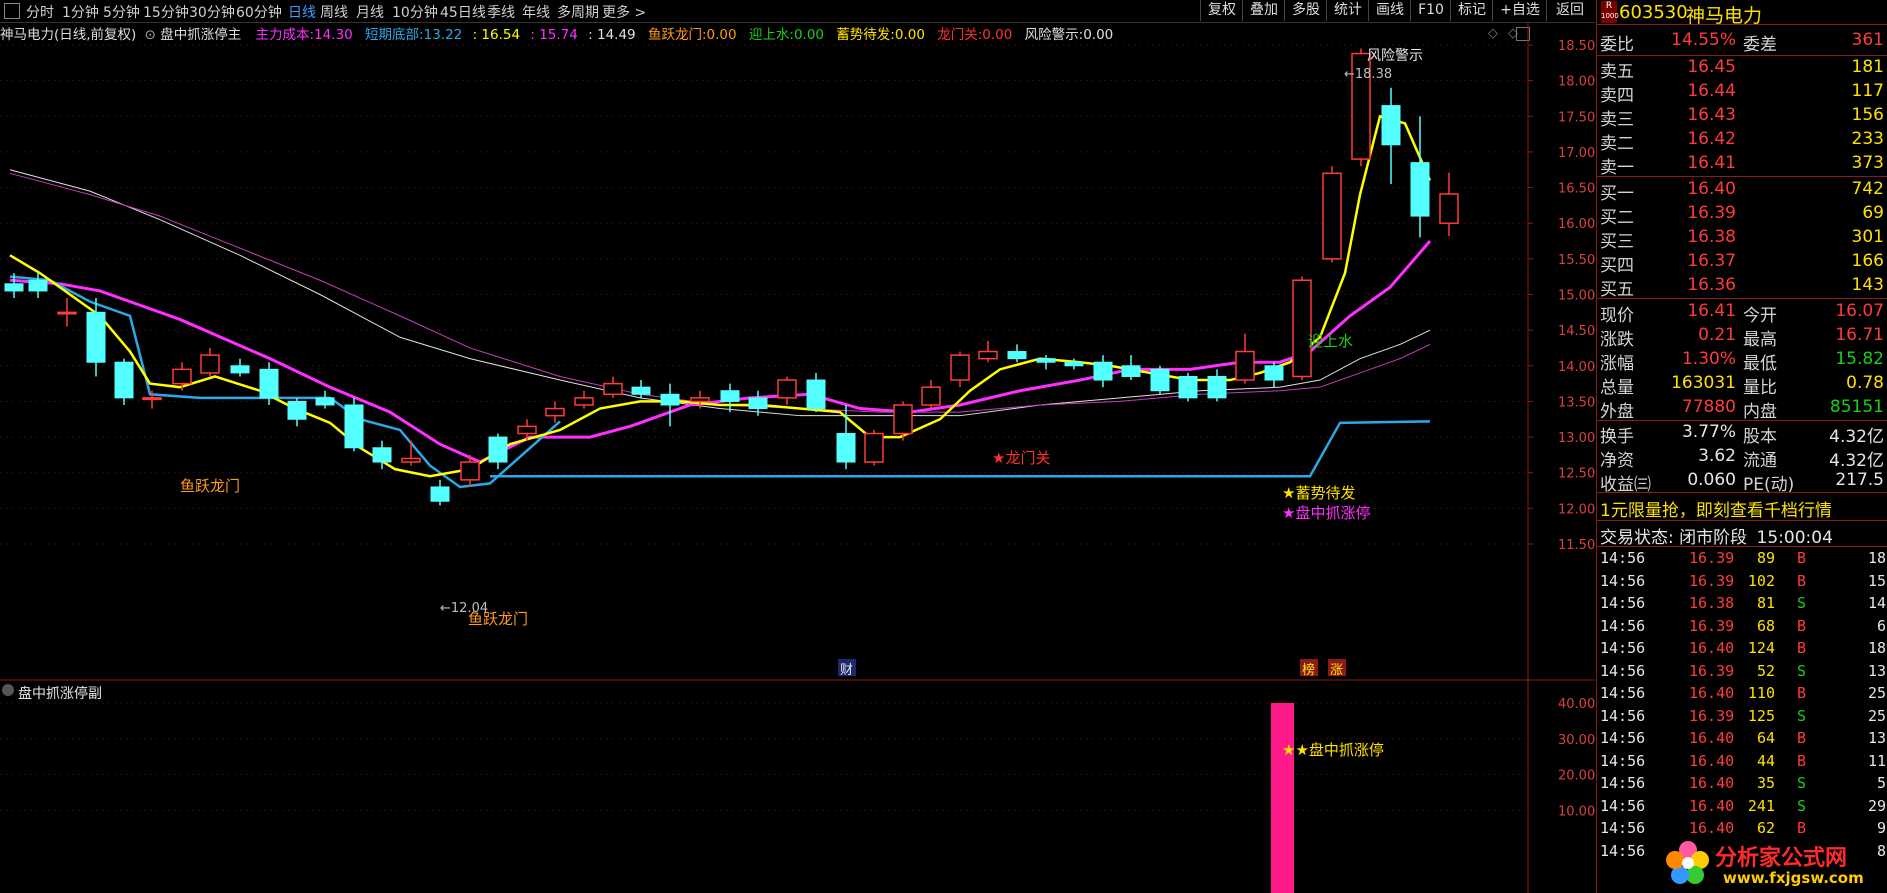  I want to click on bid-price: 16.38, so click(1711, 237).